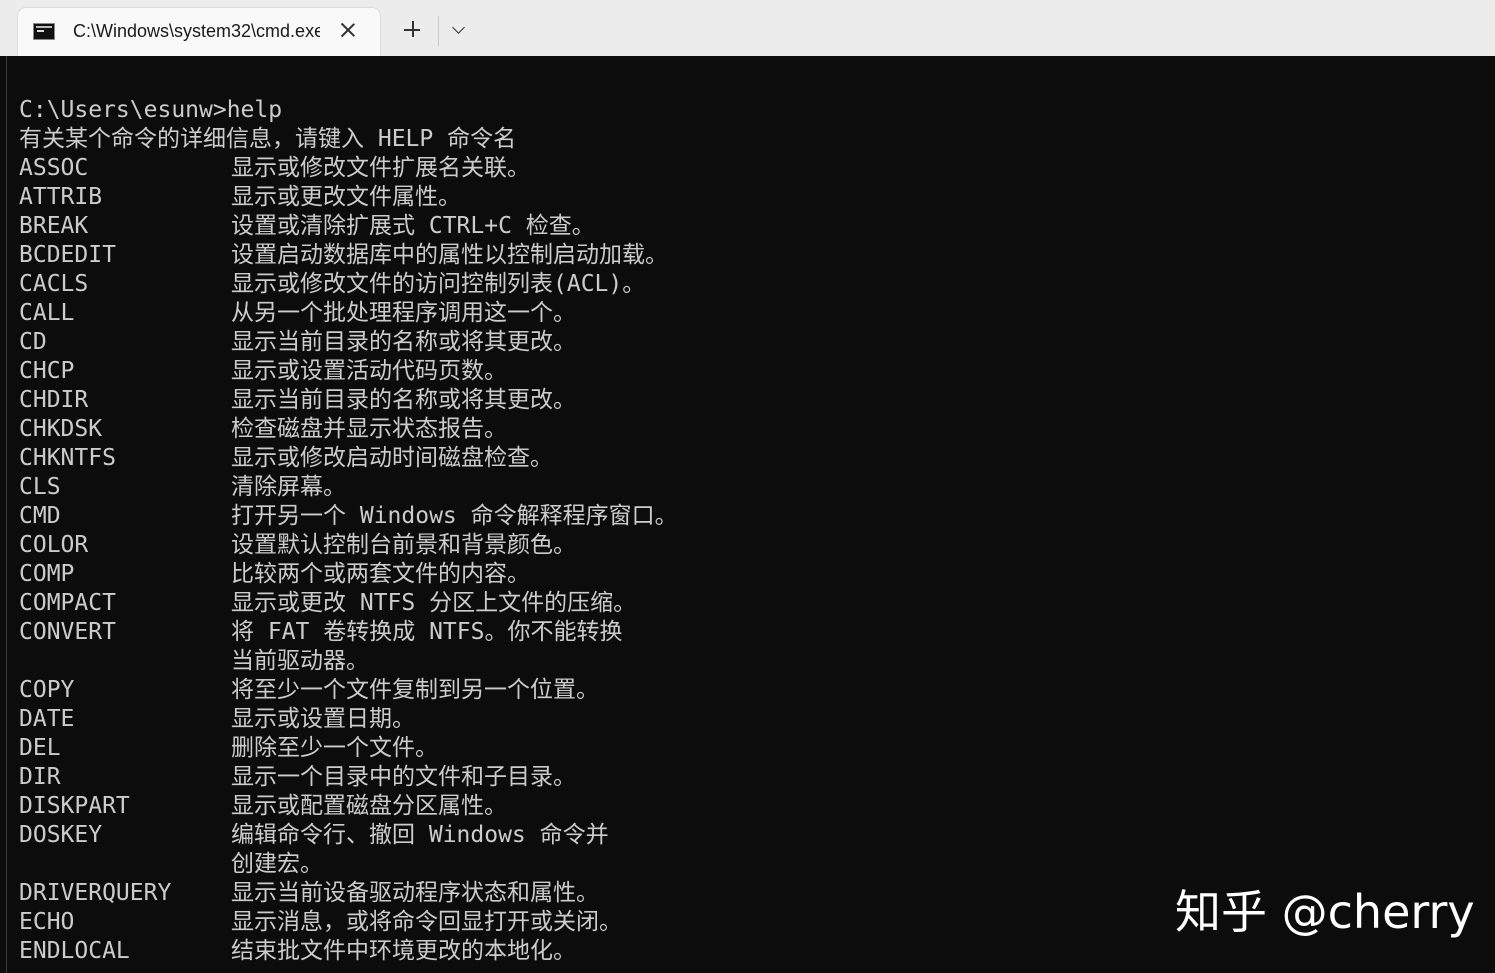 This screenshot has height=973, width=1495. Describe the element at coordinates (427, 632) in the screenshot. I see `command-description: 将 FAT 卷转换成 NTFS。你不能转换` at that location.